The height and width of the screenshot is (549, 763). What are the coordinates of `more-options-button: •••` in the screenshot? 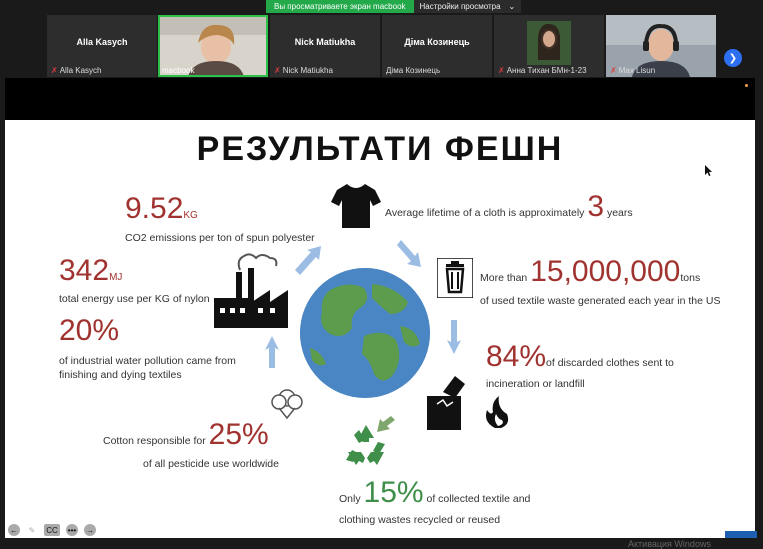 It's located at (72, 530).